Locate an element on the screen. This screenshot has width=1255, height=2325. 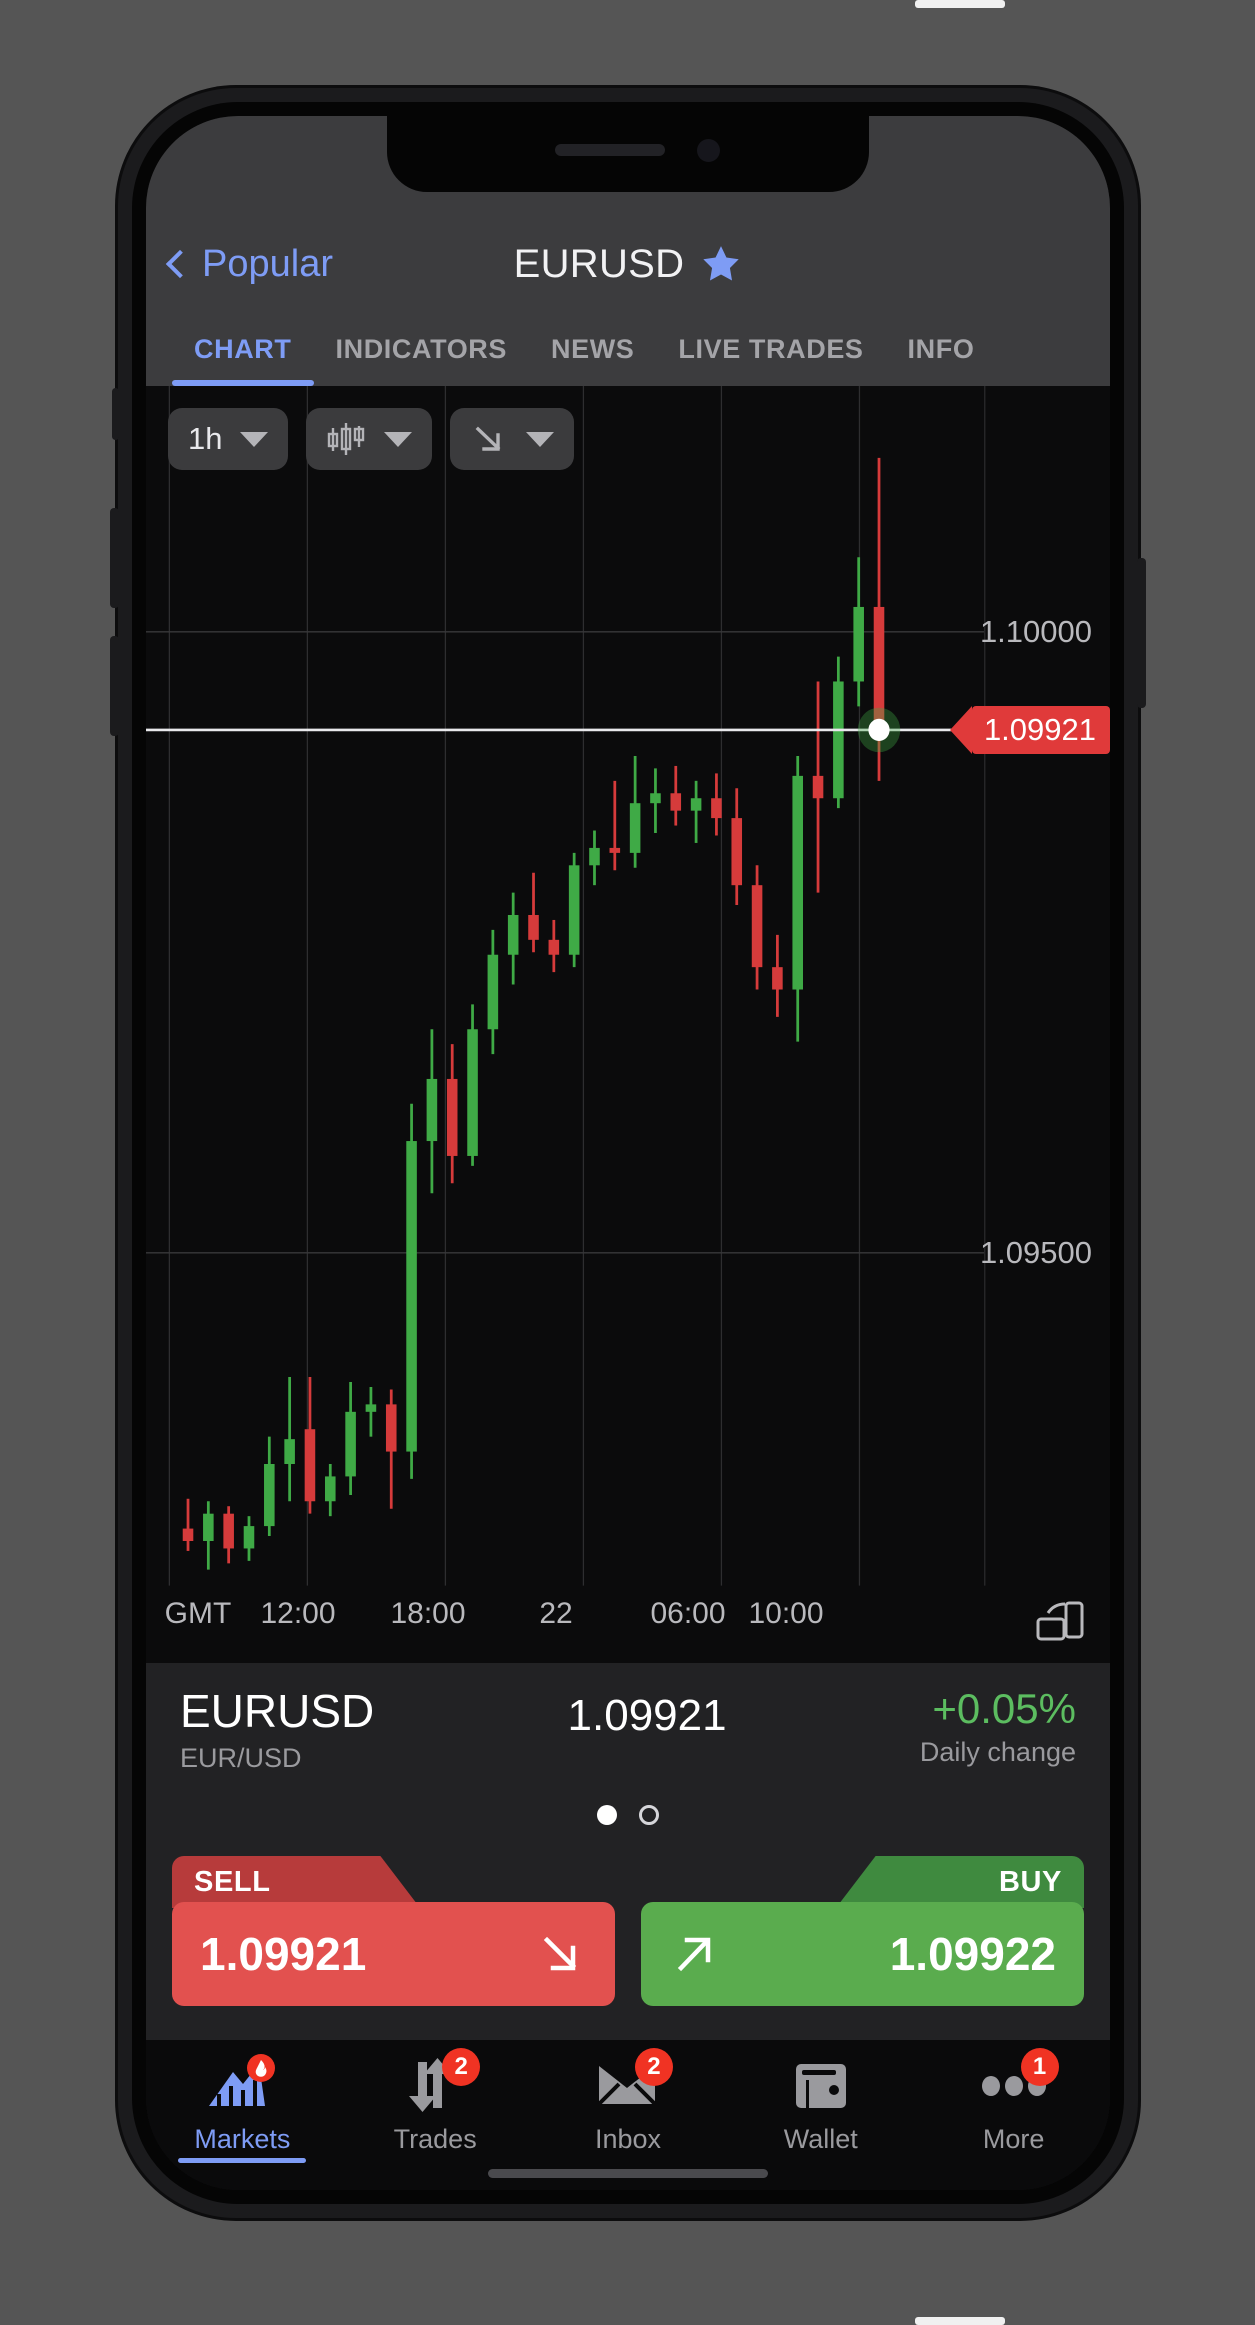
mute-switch is located at coordinates (115, 414).